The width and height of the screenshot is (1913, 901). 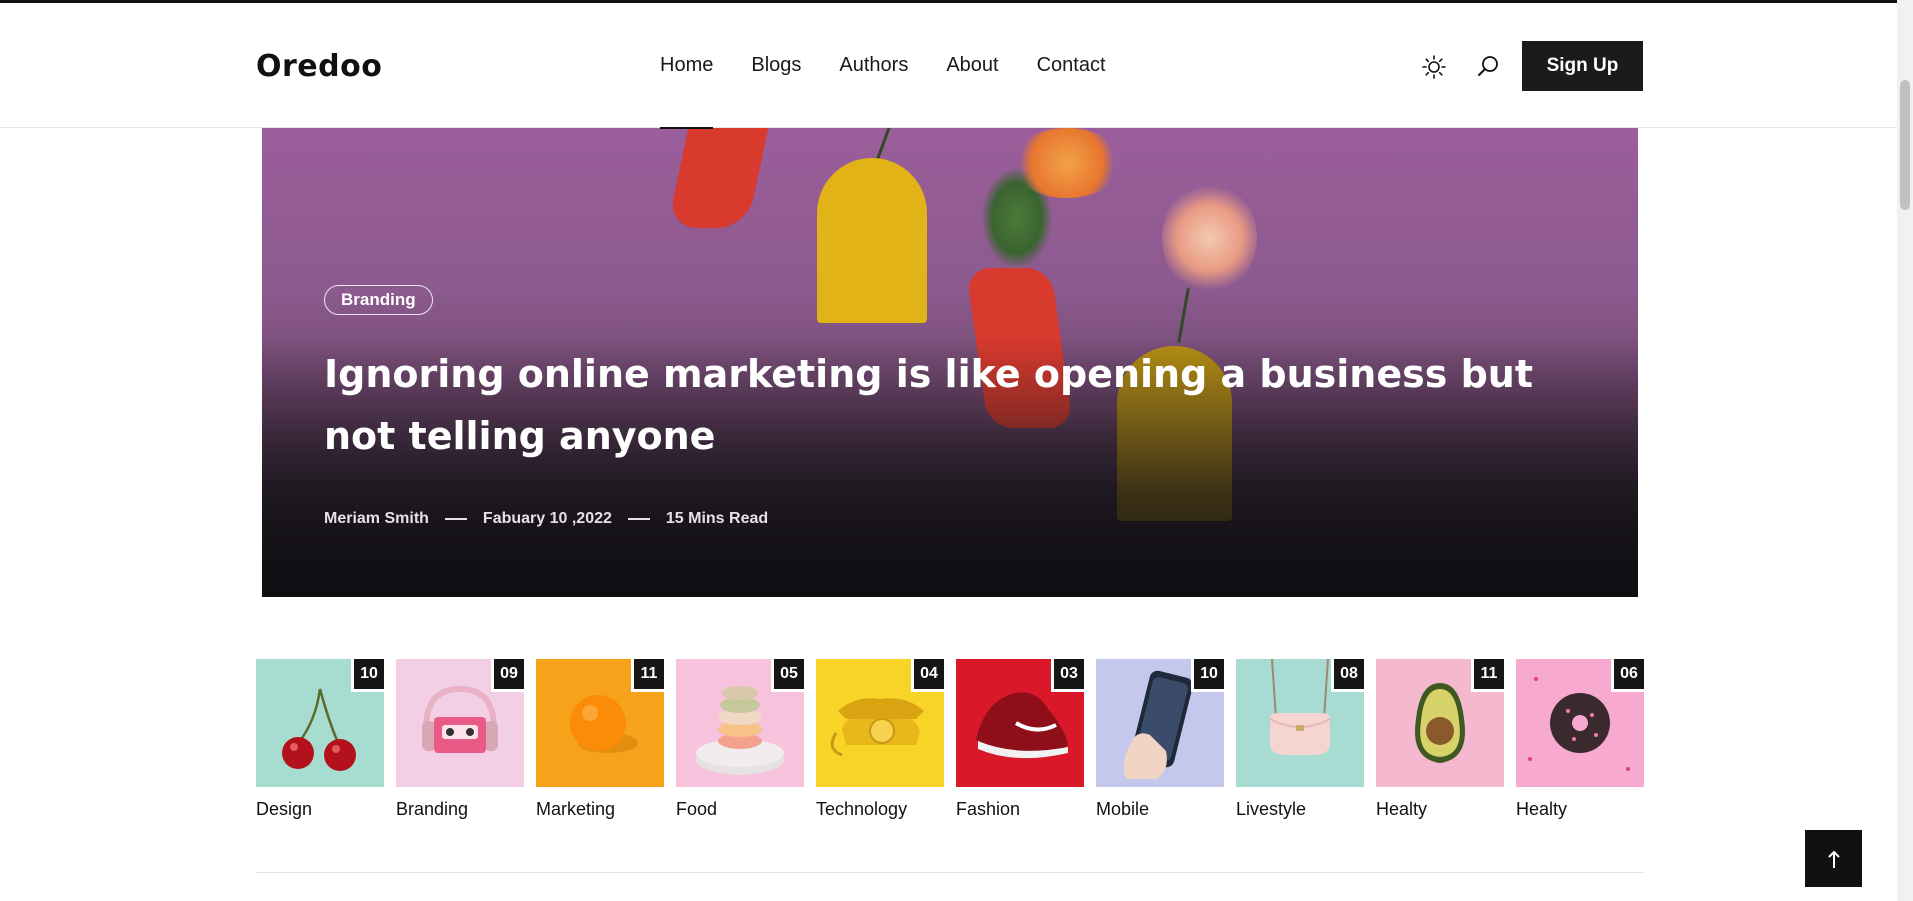 I want to click on category-card-mobile: 10 Mobile, so click(x=1160, y=739).